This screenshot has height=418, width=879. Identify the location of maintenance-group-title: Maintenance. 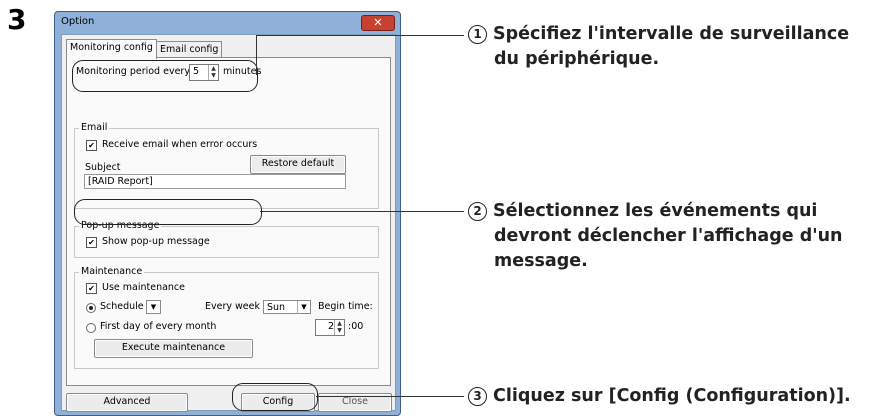
(112, 272).